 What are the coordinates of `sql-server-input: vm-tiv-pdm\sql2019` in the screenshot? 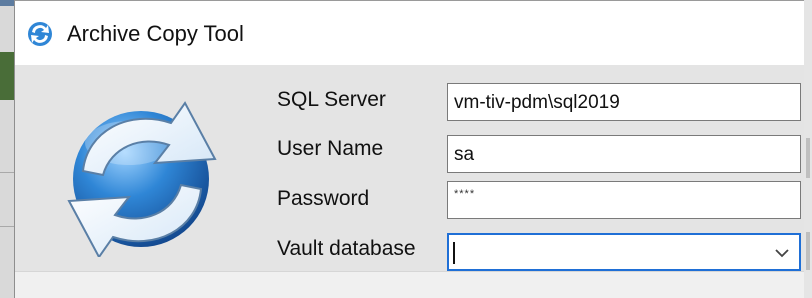 It's located at (624, 102).